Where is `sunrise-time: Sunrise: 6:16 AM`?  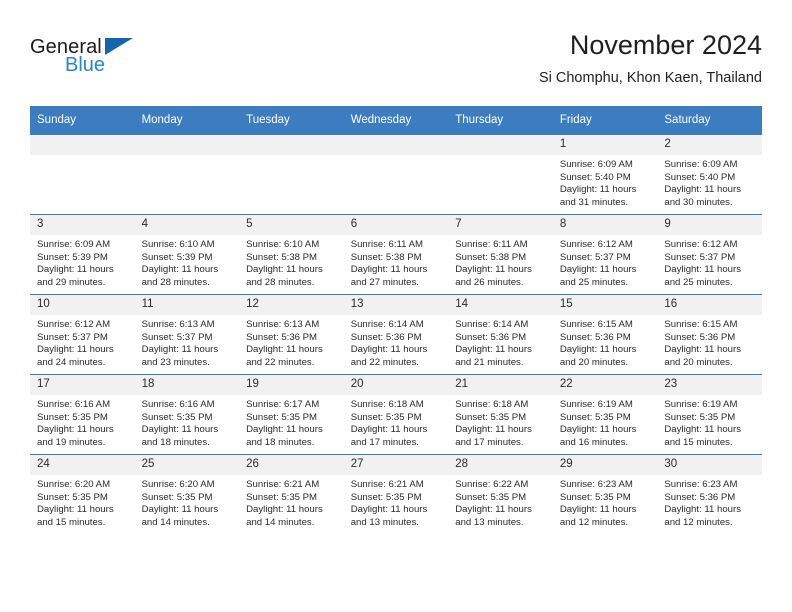
sunrise-time: Sunrise: 6:16 AM is located at coordinates (74, 404).